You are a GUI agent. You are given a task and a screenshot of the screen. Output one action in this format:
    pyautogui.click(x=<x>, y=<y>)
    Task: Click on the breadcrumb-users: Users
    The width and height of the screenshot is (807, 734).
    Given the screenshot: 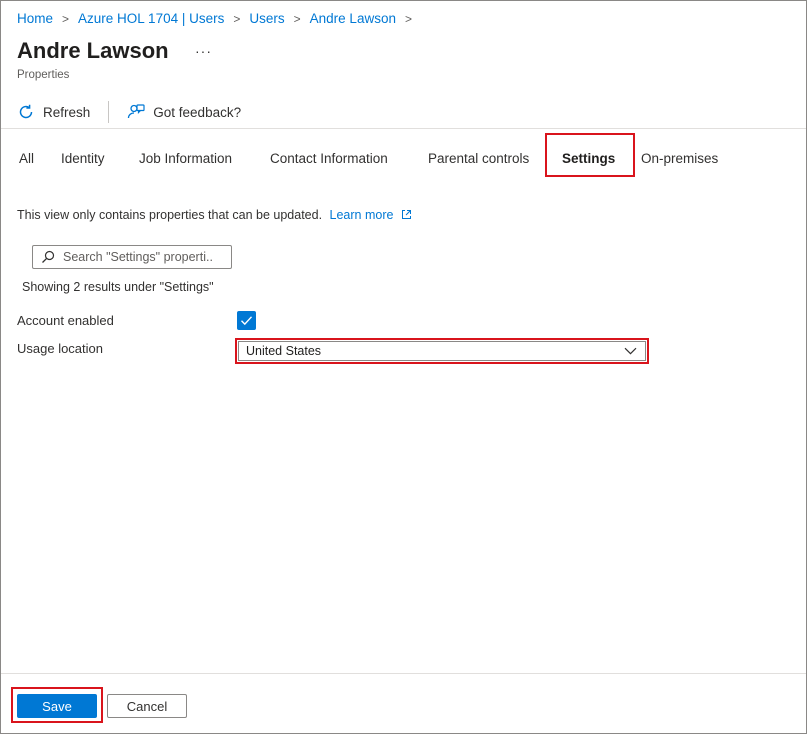 What is the action you would take?
    pyautogui.click(x=266, y=18)
    